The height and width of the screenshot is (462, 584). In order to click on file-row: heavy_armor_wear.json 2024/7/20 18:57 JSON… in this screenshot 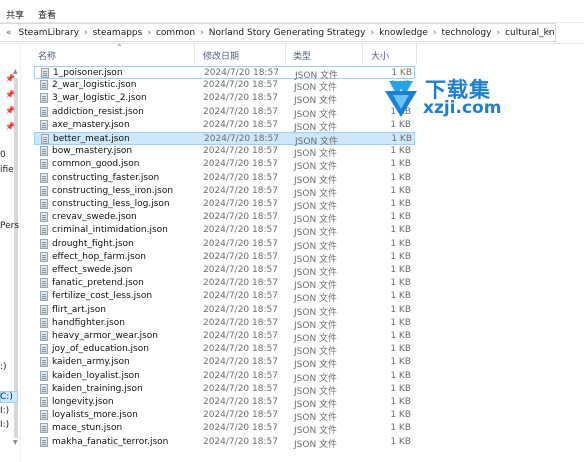, I will do `click(224, 337)`.